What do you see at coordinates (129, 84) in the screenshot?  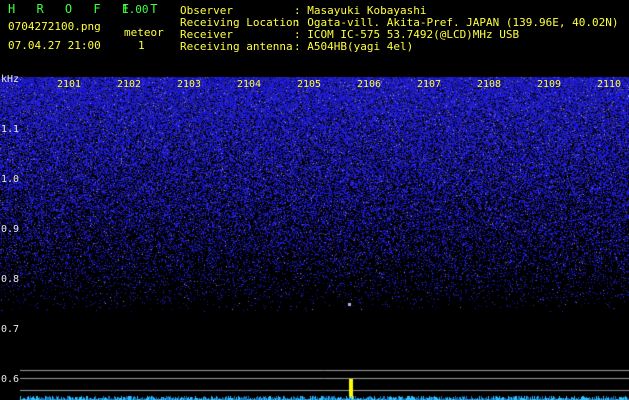 I see `x-tick-label: 2102` at bounding box center [129, 84].